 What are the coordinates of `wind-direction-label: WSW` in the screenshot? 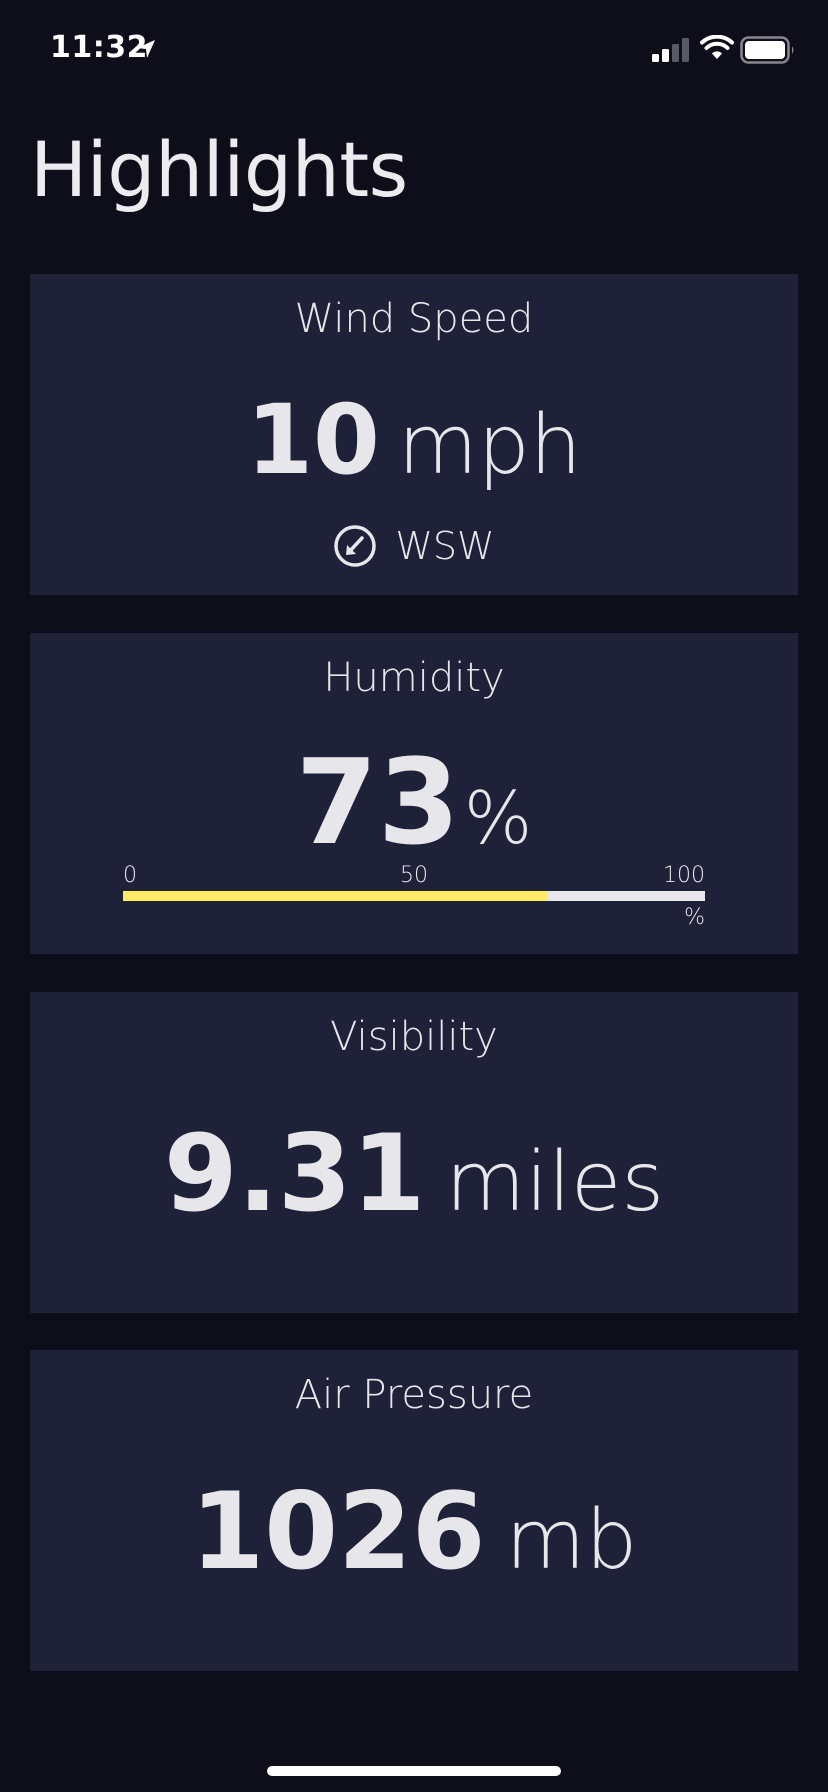 It's located at (445, 546).